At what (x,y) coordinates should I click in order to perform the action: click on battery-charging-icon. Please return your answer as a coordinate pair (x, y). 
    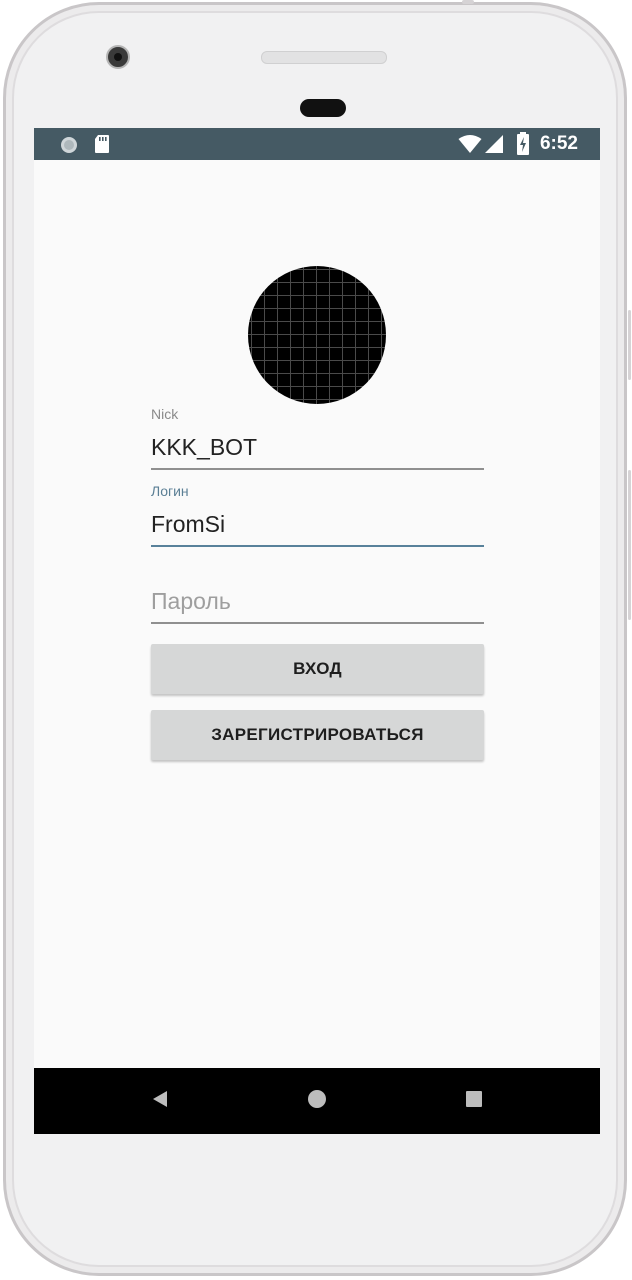
    Looking at the image, I should click on (523, 146).